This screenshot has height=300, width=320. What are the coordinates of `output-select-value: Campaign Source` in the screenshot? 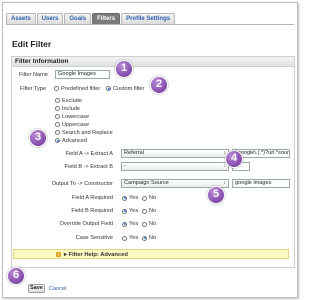 It's located at (146, 183).